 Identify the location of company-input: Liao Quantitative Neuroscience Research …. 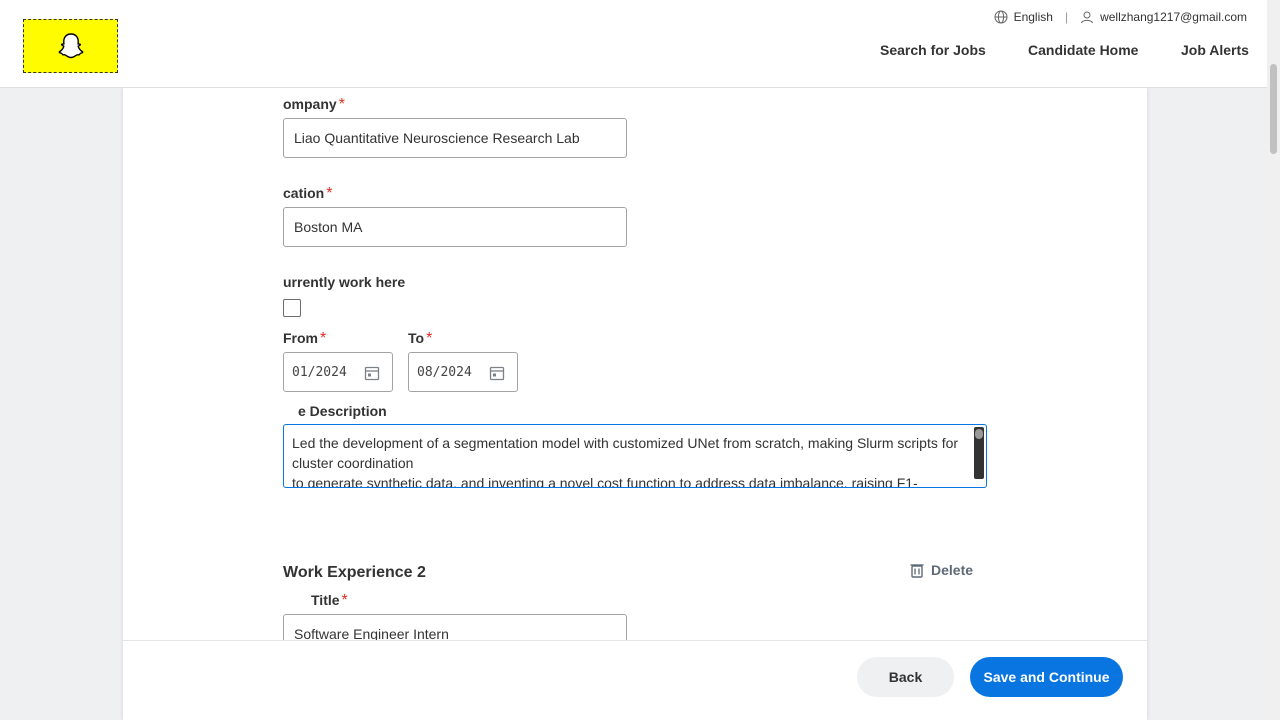
(455, 138).